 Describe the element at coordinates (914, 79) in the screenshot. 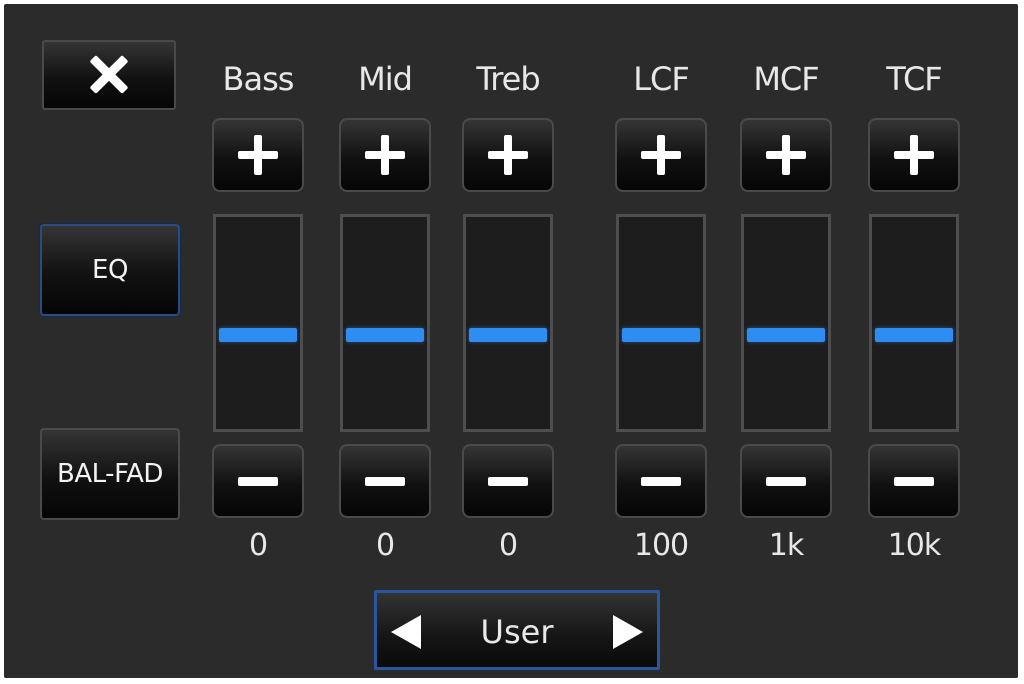

I see `band-label: TCF` at that location.